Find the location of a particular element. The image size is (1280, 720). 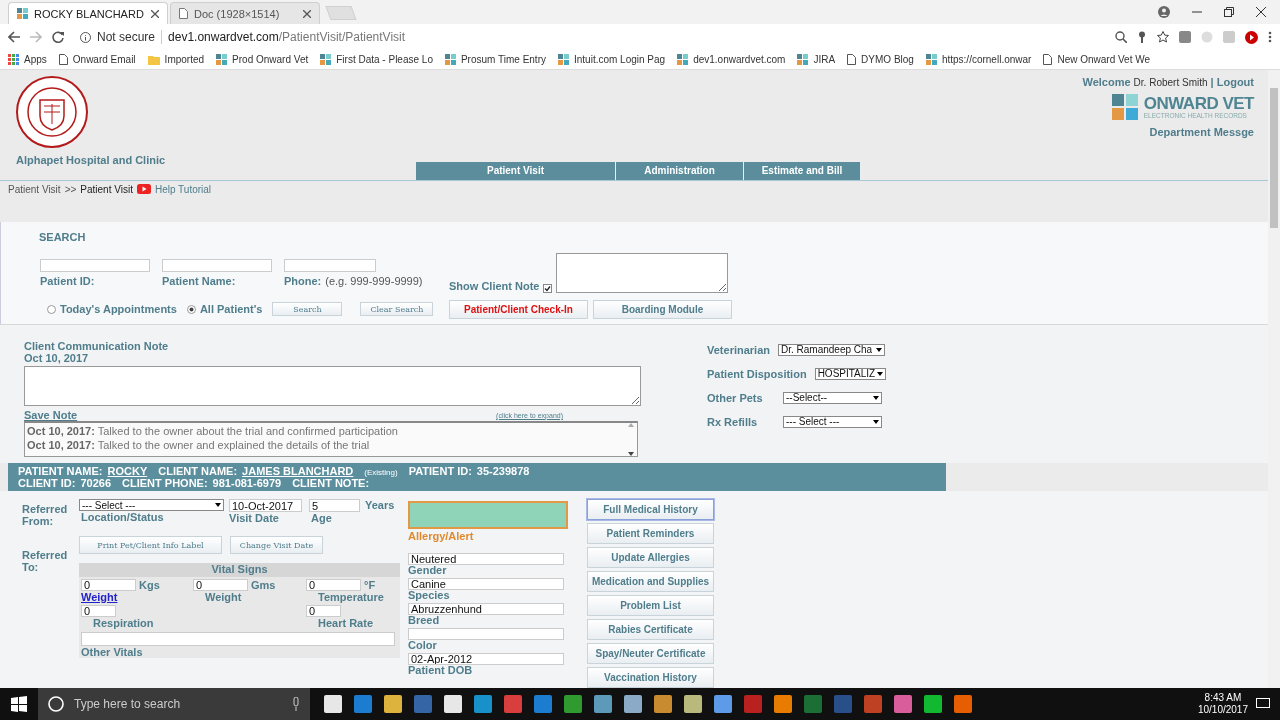

print-label-button: Print Pet/Client Info Label is located at coordinates (150, 545).